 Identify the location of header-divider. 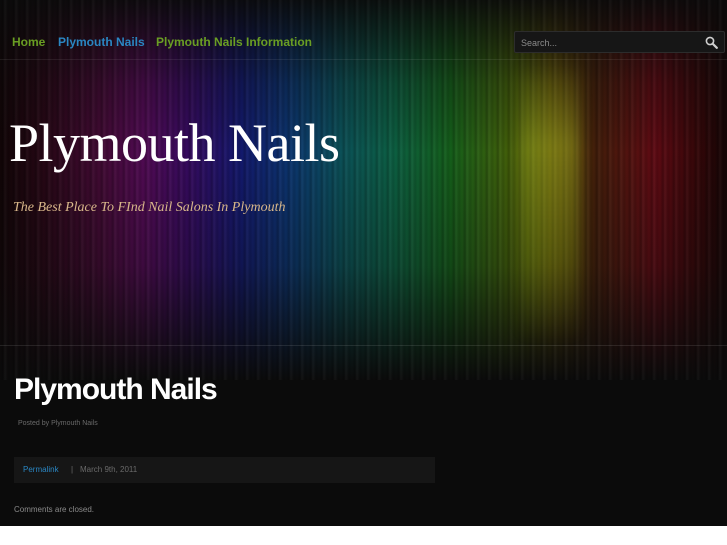
(363, 345).